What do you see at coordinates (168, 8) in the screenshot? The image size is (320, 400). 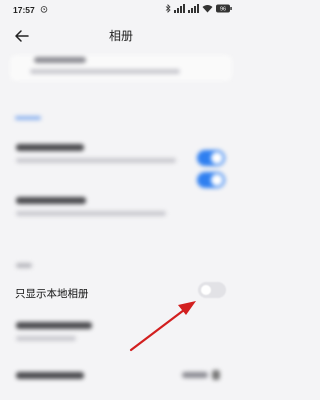 I see `bluetooth-icon` at bounding box center [168, 8].